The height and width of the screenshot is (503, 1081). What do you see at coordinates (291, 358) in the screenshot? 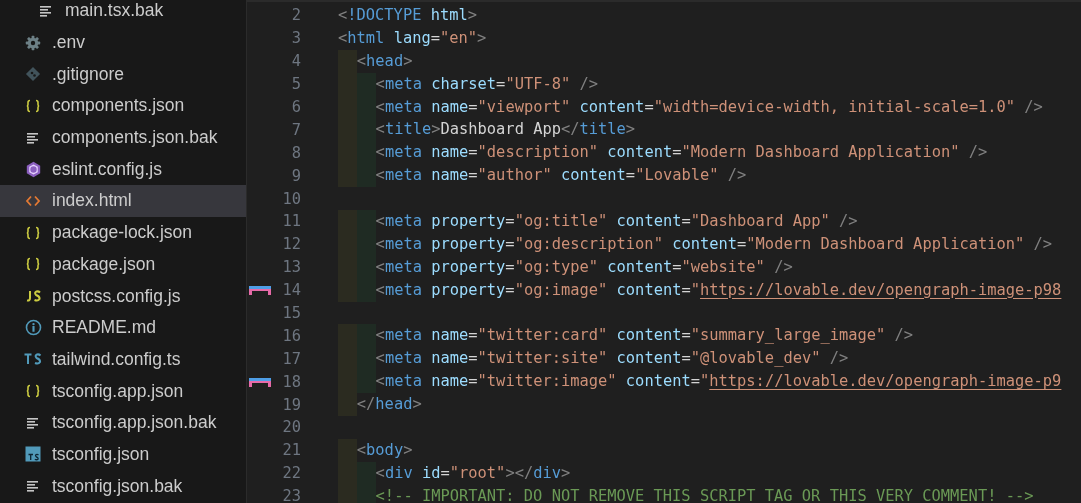
I see `line-number: 17` at bounding box center [291, 358].